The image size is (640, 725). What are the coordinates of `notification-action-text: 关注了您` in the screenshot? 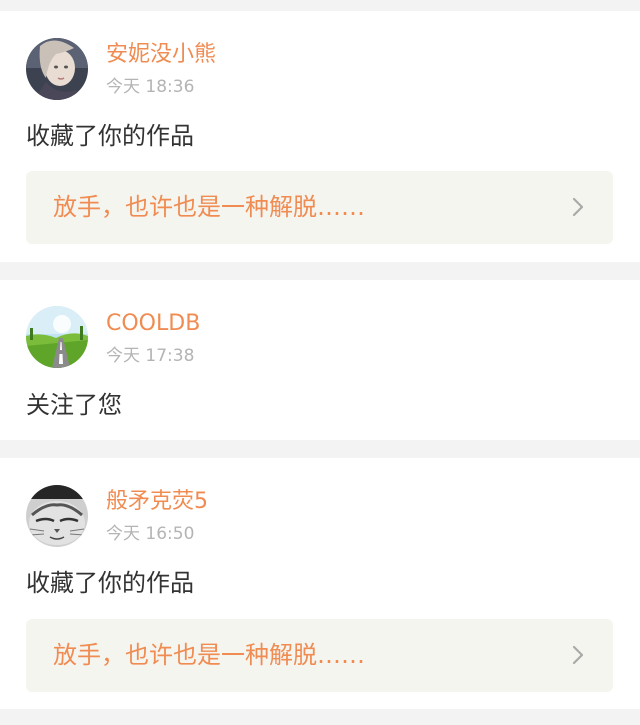 It's located at (74, 405).